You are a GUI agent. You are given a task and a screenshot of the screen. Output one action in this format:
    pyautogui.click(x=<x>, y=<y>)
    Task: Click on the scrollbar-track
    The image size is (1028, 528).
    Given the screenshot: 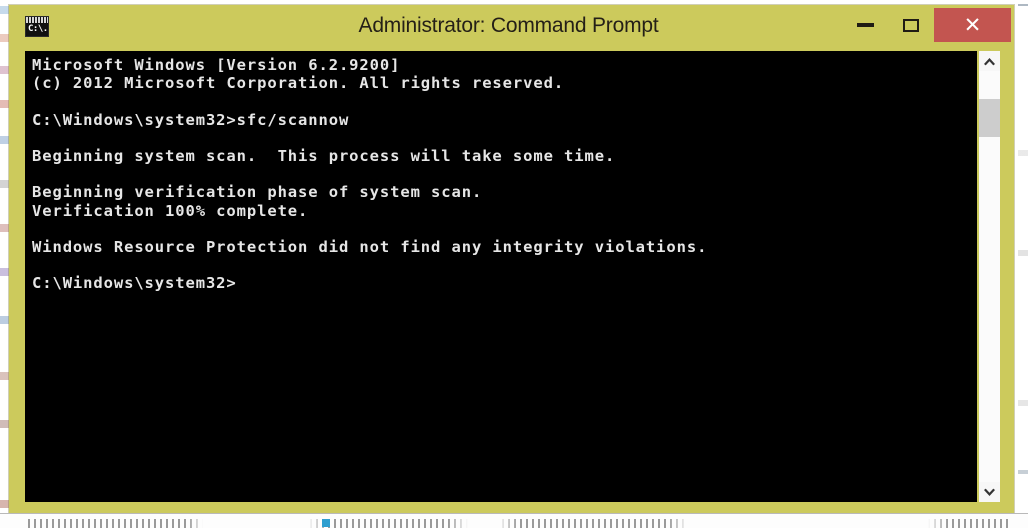 What is the action you would take?
    pyautogui.click(x=989, y=276)
    